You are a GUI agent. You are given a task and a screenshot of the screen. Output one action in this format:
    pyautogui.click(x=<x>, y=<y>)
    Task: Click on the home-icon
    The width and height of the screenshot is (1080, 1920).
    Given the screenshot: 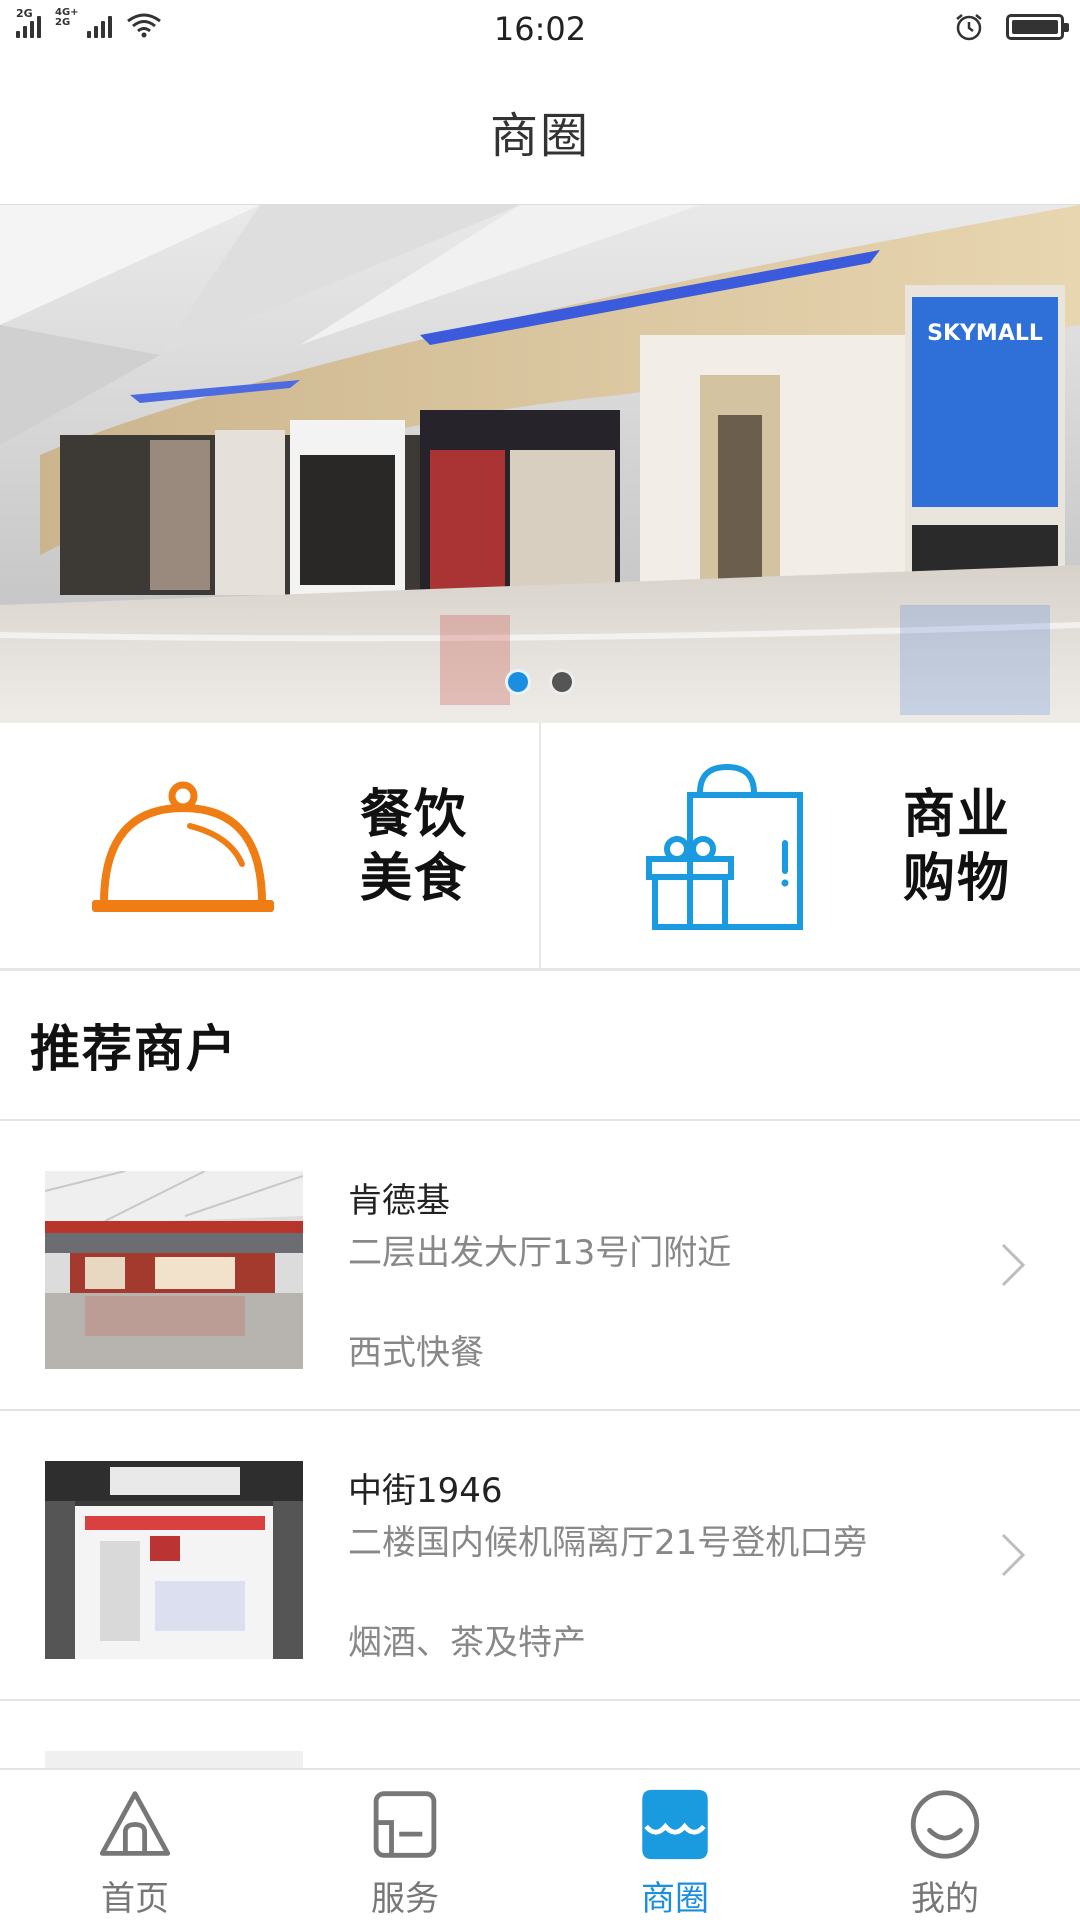 What is the action you would take?
    pyautogui.click(x=135, y=1823)
    